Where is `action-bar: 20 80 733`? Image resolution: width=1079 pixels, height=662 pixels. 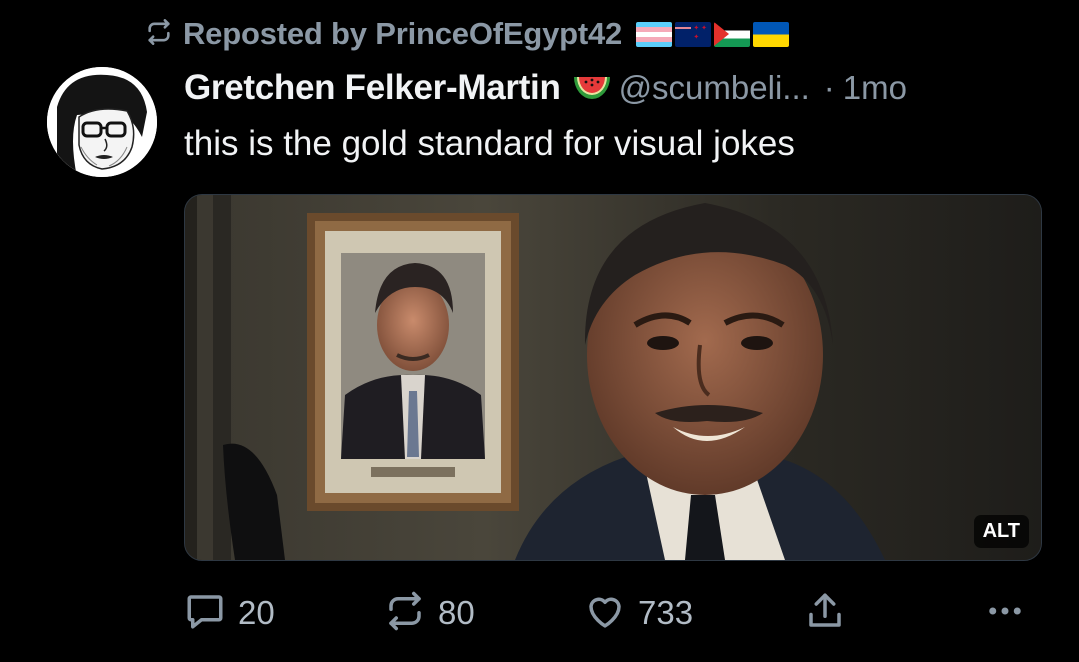
action-bar: 20 80 733 is located at coordinates (607, 613).